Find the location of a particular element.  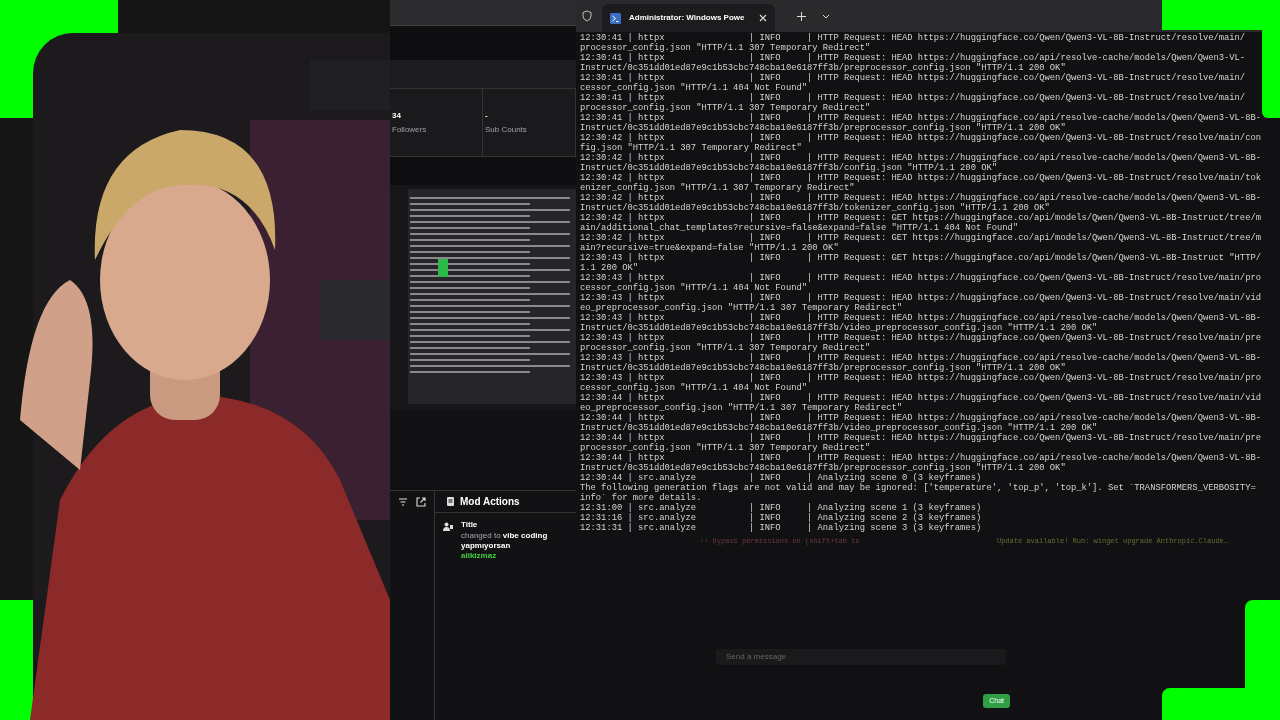

terminal-line: 12:31:00 | src.analyze | INFO | Analyzing scene 1 (3 keyframes) is located at coordinates (781, 508).